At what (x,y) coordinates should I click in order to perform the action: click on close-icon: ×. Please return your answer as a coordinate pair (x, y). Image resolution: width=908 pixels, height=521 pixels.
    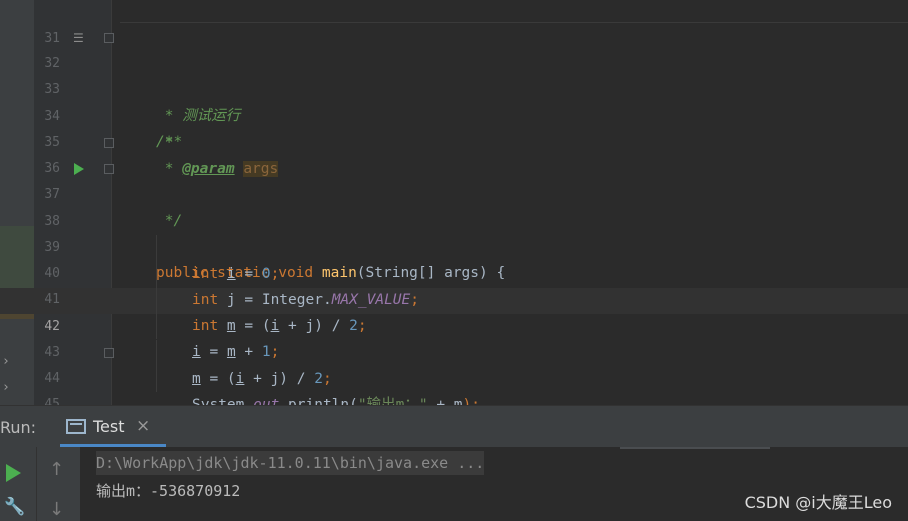
    Looking at the image, I should click on (143, 426).